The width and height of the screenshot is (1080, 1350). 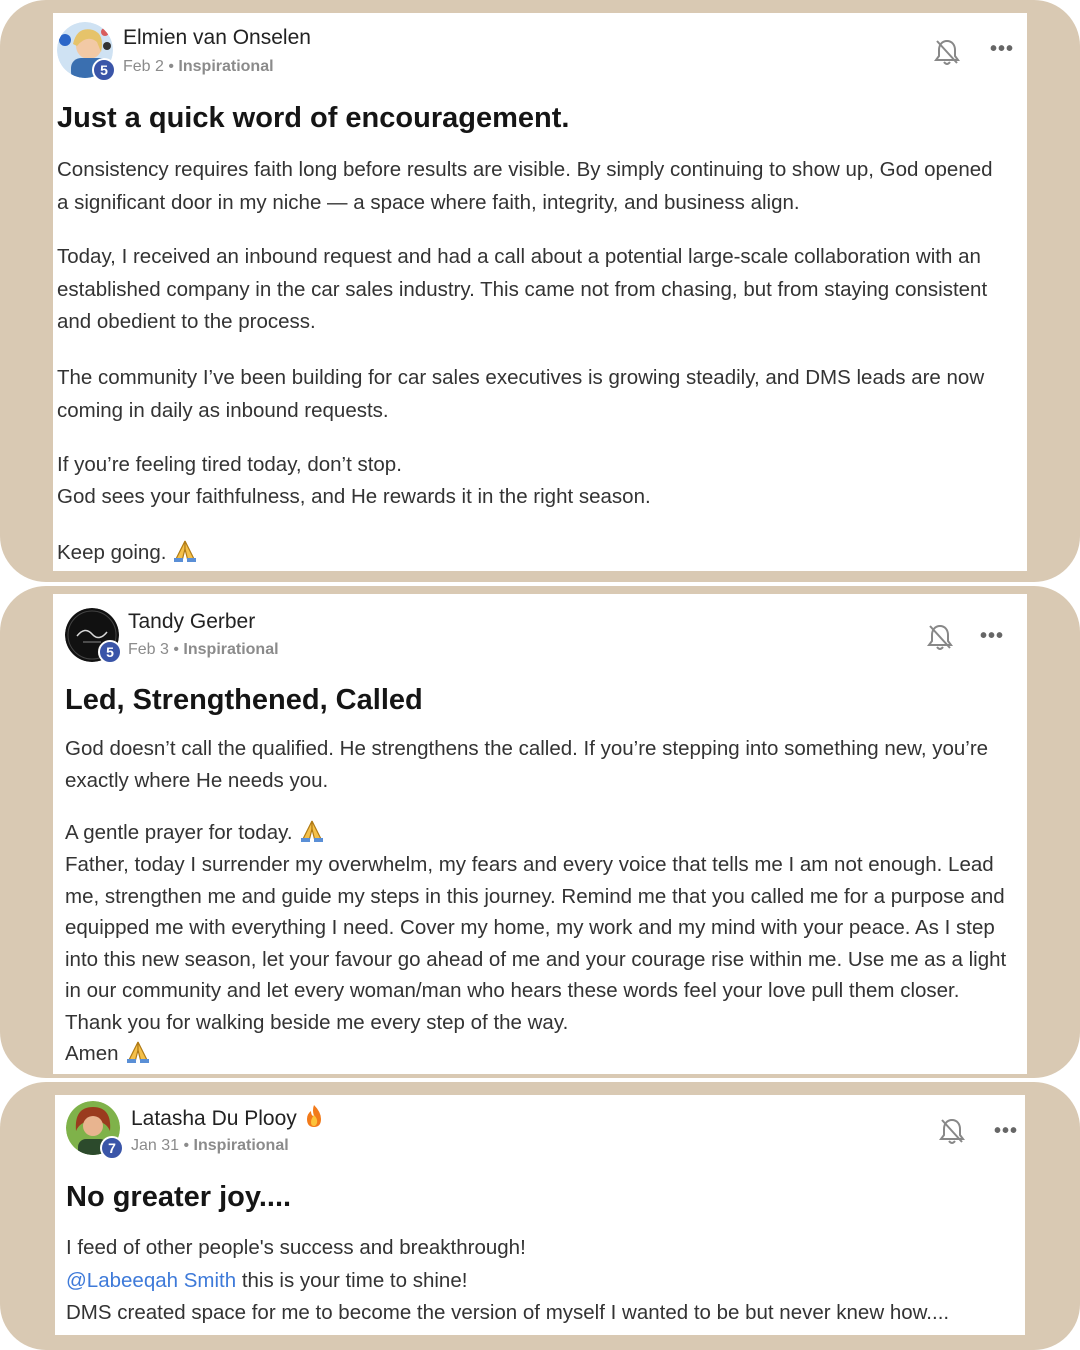 I want to click on author-name: Latasha Du Plooy, so click(x=228, y=1117).